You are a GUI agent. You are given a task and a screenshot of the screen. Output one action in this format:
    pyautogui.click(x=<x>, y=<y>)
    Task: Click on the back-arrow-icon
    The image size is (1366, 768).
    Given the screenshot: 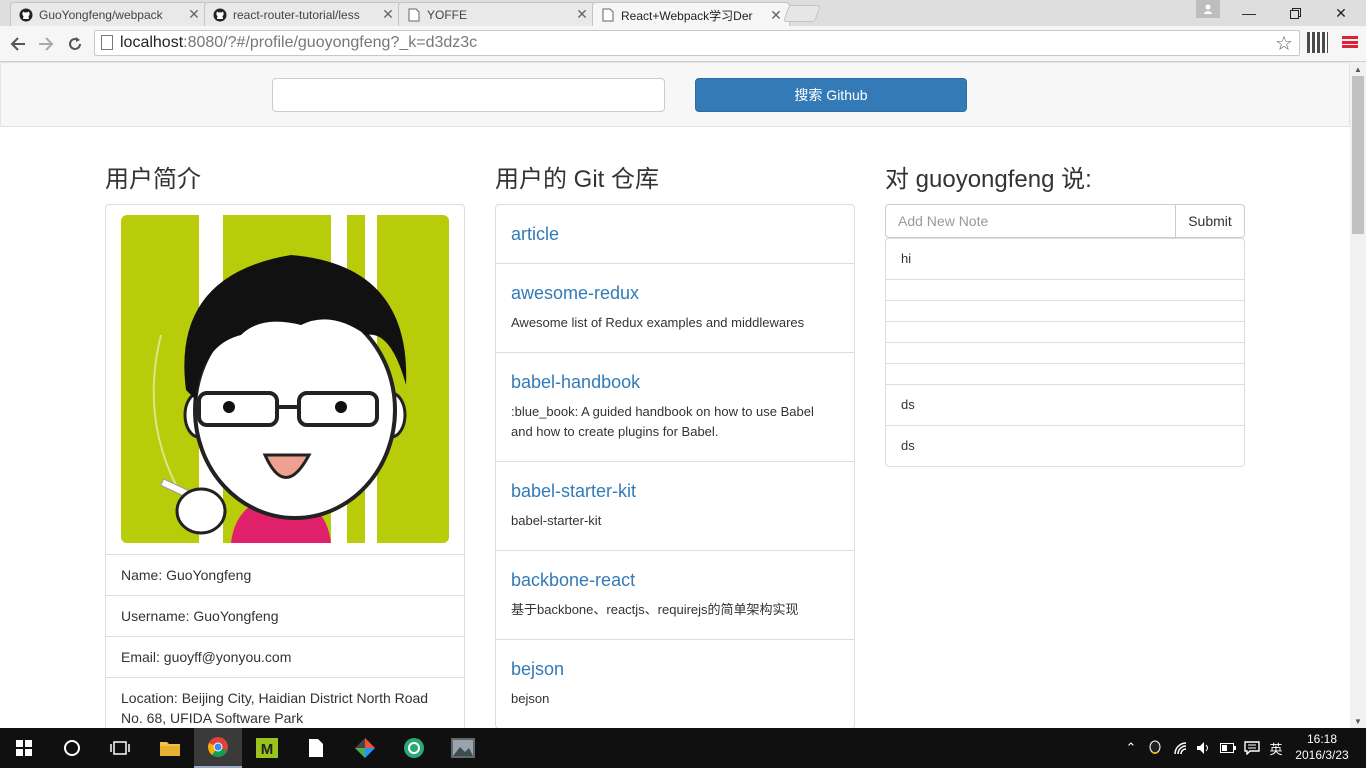 What is the action you would take?
    pyautogui.click(x=18, y=44)
    